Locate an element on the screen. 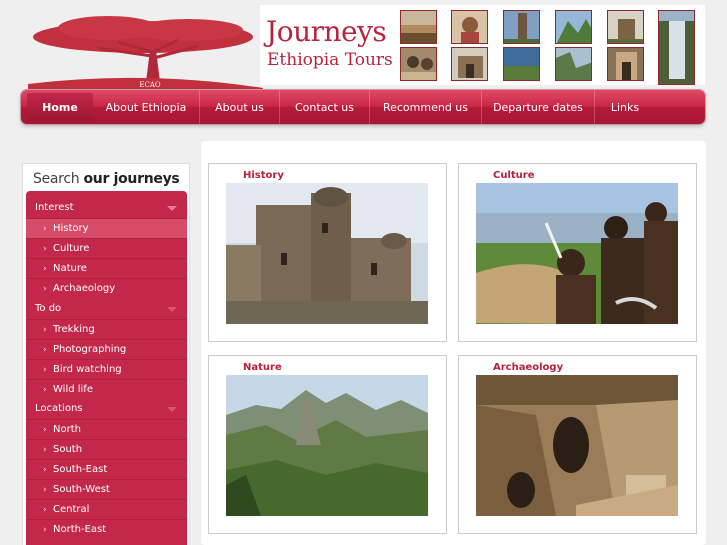 This screenshot has height=545, width=727. ruins-thumbnail is located at coordinates (469, 64).